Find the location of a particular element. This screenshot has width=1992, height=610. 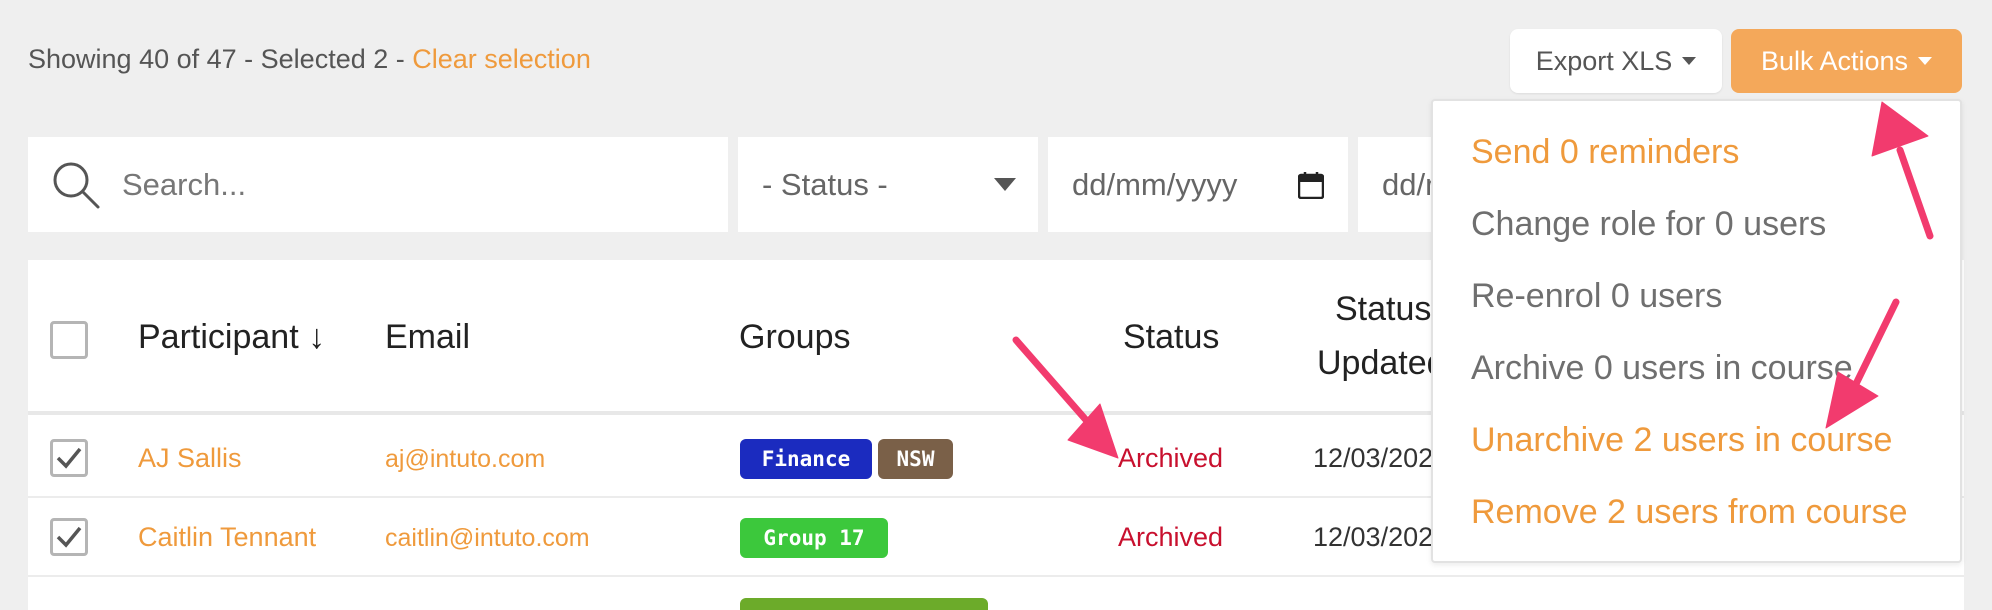

export-xls-label: Export XLS is located at coordinates (1604, 60).